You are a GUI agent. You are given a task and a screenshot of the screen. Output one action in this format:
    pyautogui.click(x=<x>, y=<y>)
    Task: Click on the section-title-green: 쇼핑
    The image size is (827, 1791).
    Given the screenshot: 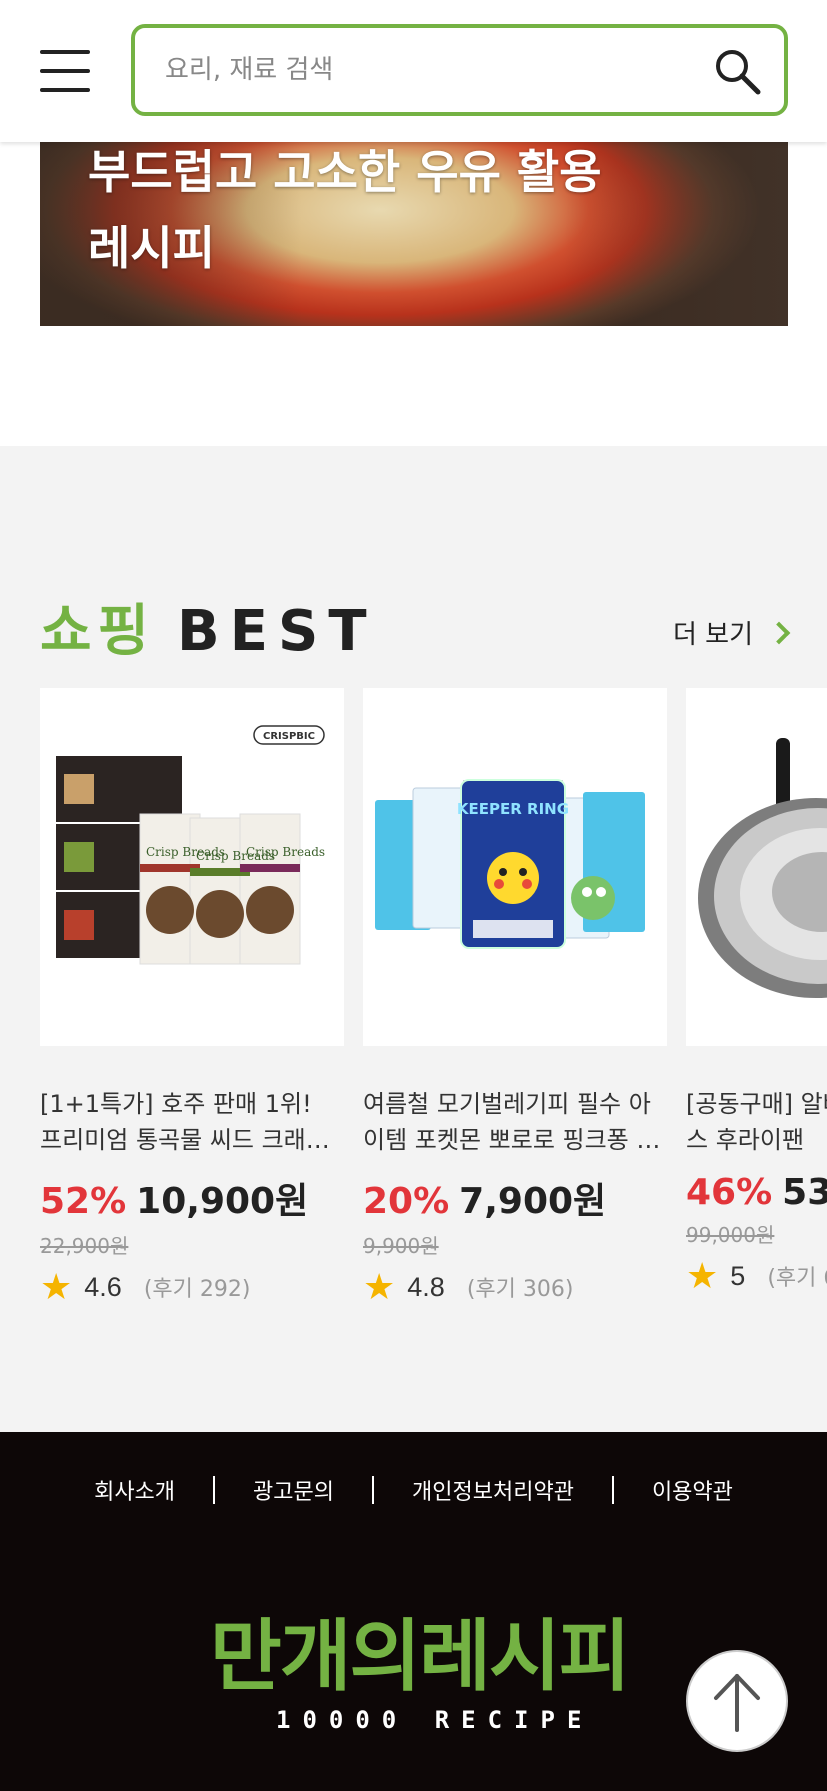 What is the action you would take?
    pyautogui.click(x=98, y=631)
    